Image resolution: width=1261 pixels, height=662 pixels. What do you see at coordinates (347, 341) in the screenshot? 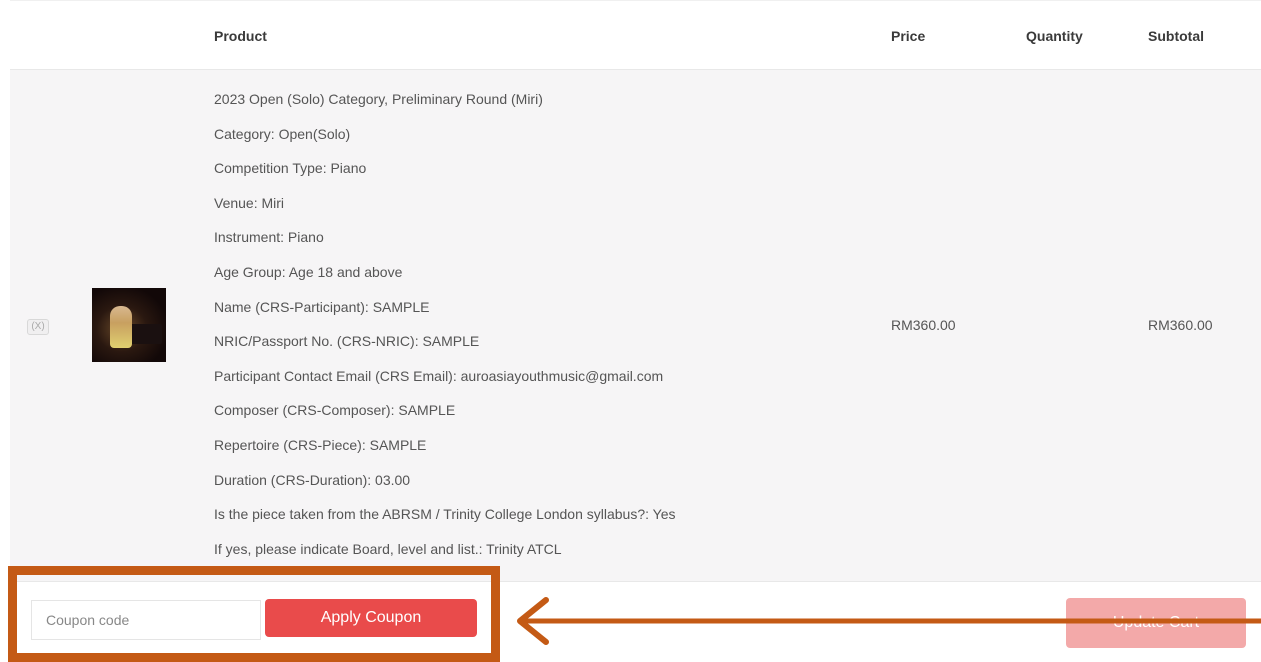
I see `product-detail-line: NRIC/Passport No. (CRS-NRIC): SAMPLE` at bounding box center [347, 341].